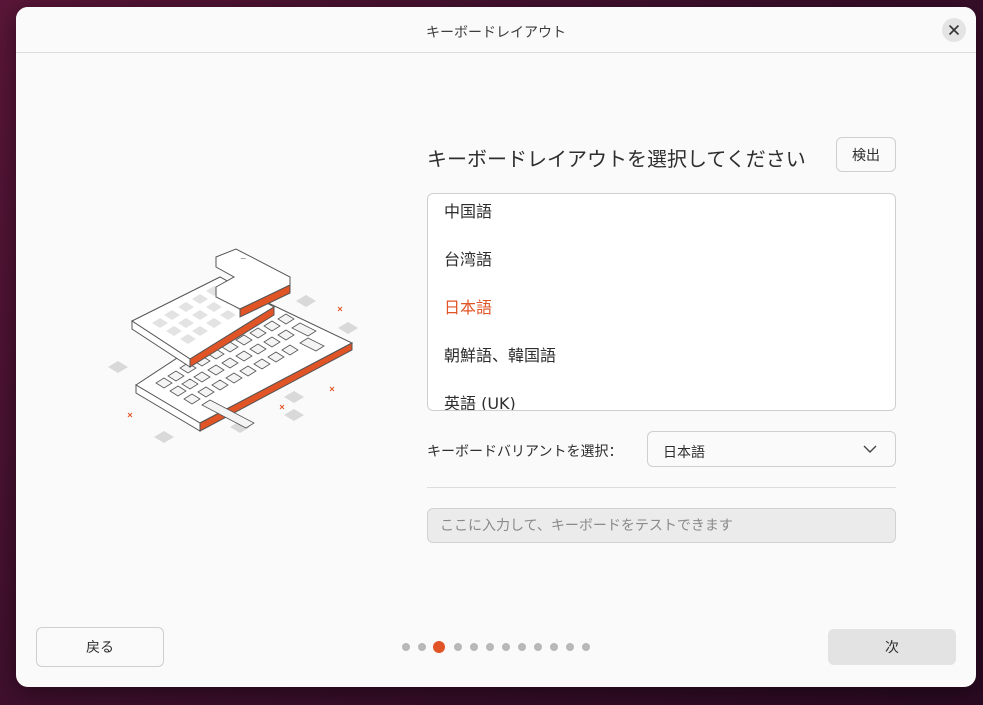 This screenshot has height=705, width=983. I want to click on keyboard-illustration: ~, so click(233, 345).